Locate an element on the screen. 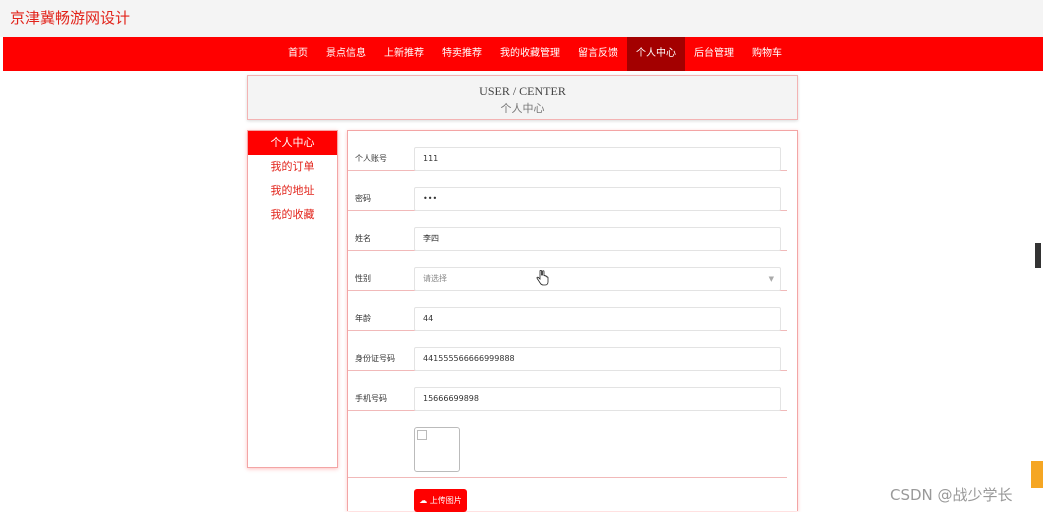  nav-item-new-arrivals: 上新推荐 is located at coordinates (404, 54).